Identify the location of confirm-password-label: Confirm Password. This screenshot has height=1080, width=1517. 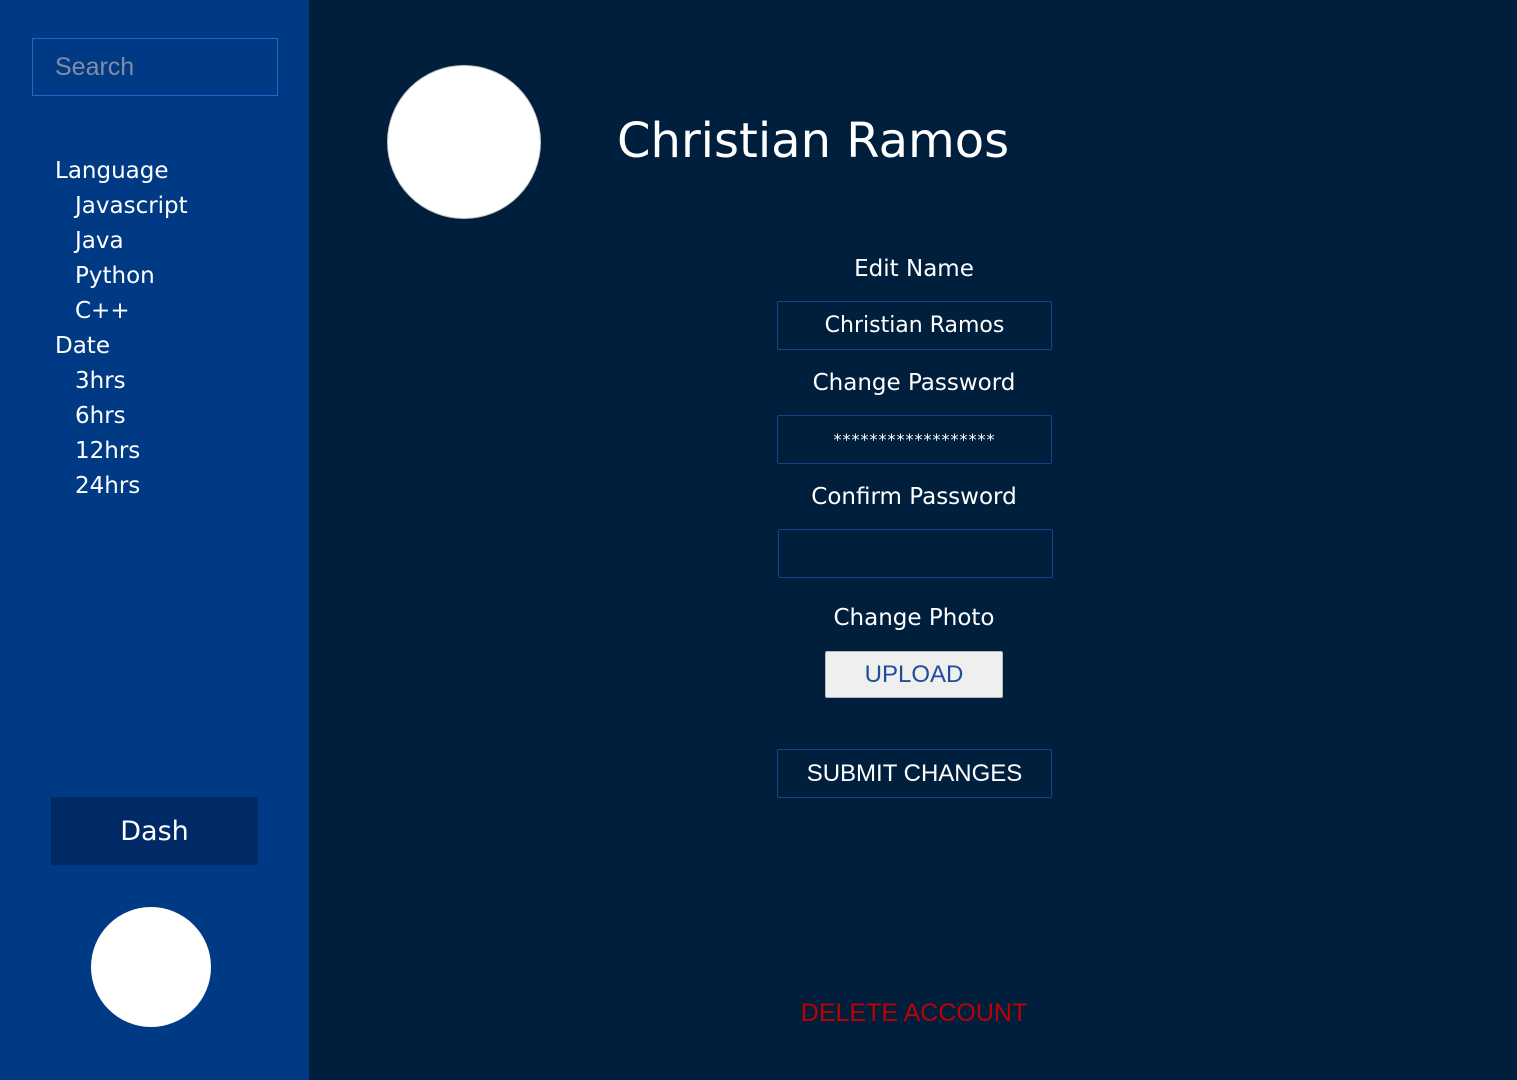
(914, 497).